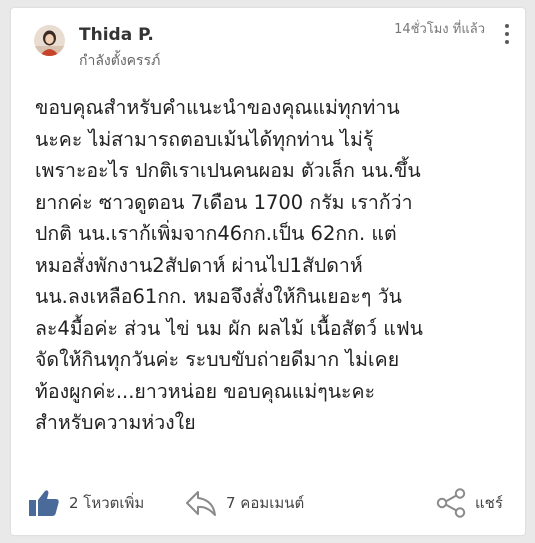 This screenshot has height=543, width=535. I want to click on more-options-button, so click(507, 37).